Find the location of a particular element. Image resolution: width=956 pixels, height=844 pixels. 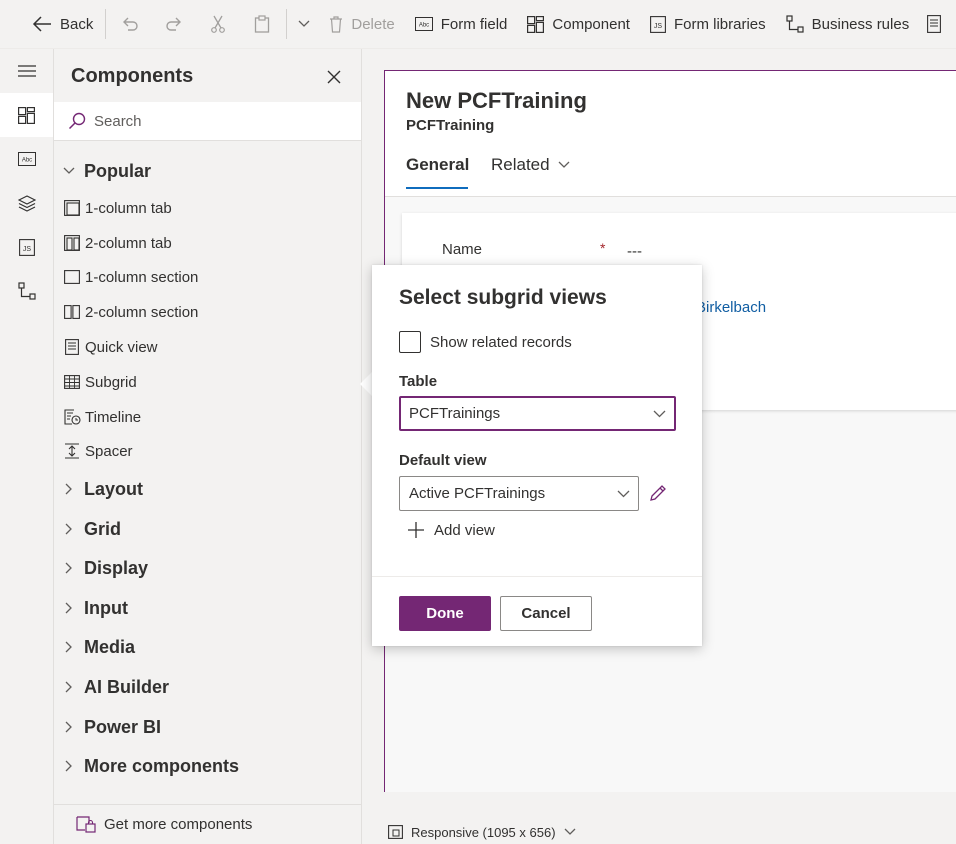

tab-related: Related is located at coordinates (530, 165).